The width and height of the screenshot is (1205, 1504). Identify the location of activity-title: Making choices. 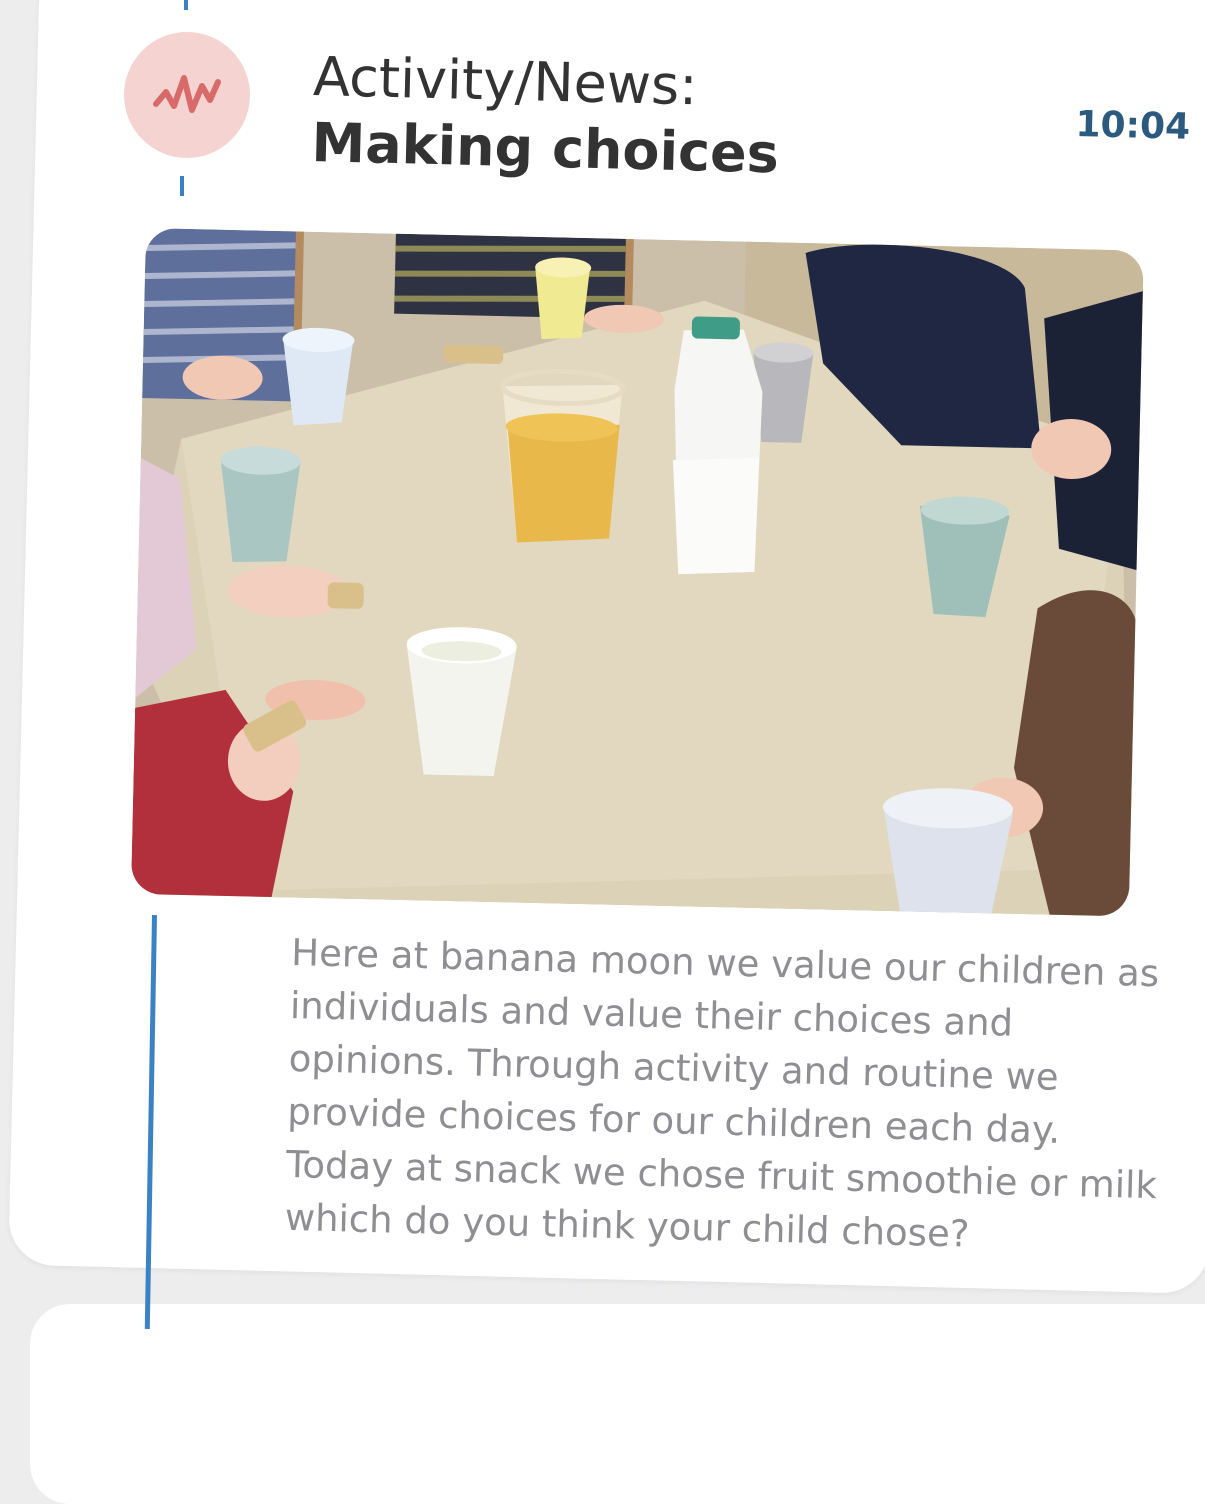
(545, 148).